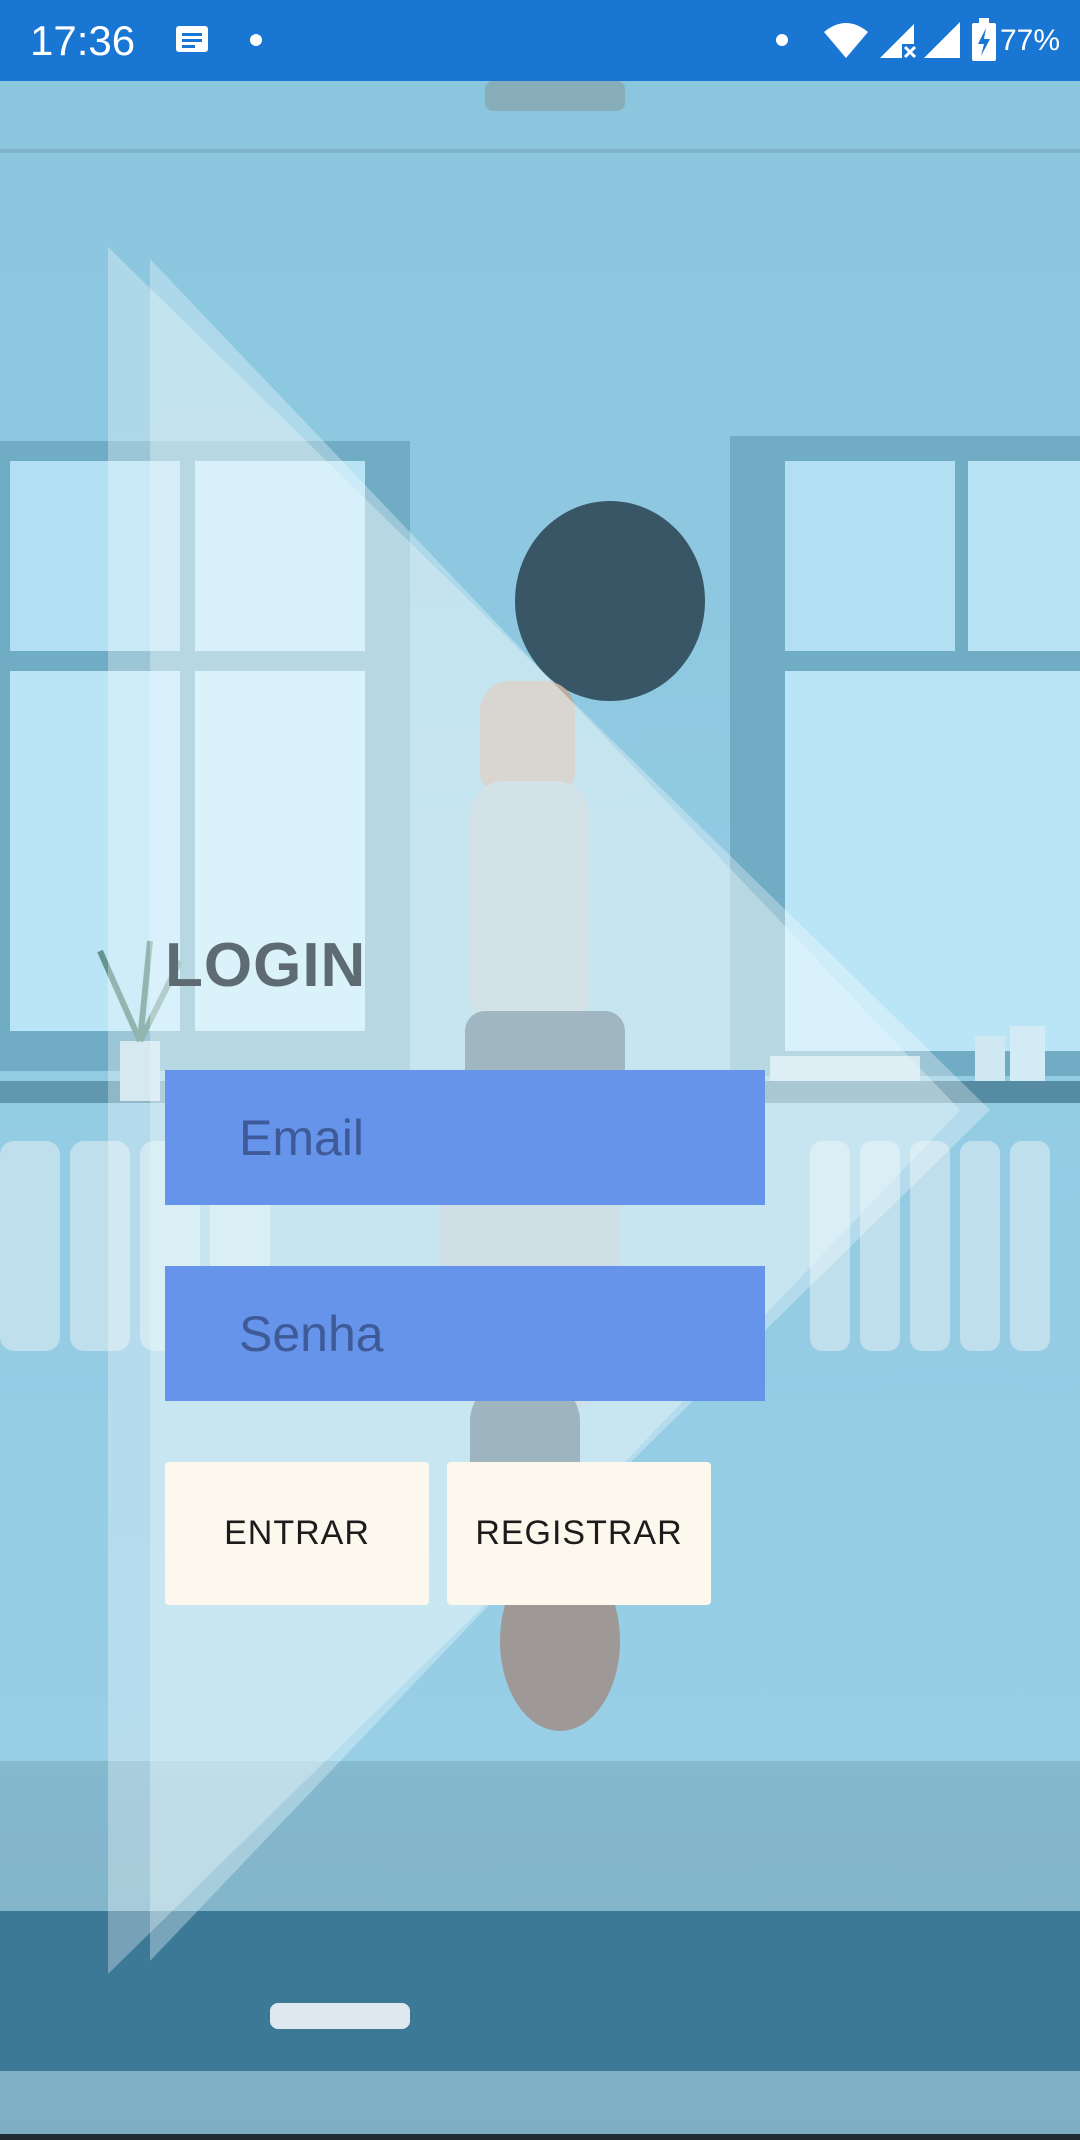  I want to click on email-field, so click(465, 1137).